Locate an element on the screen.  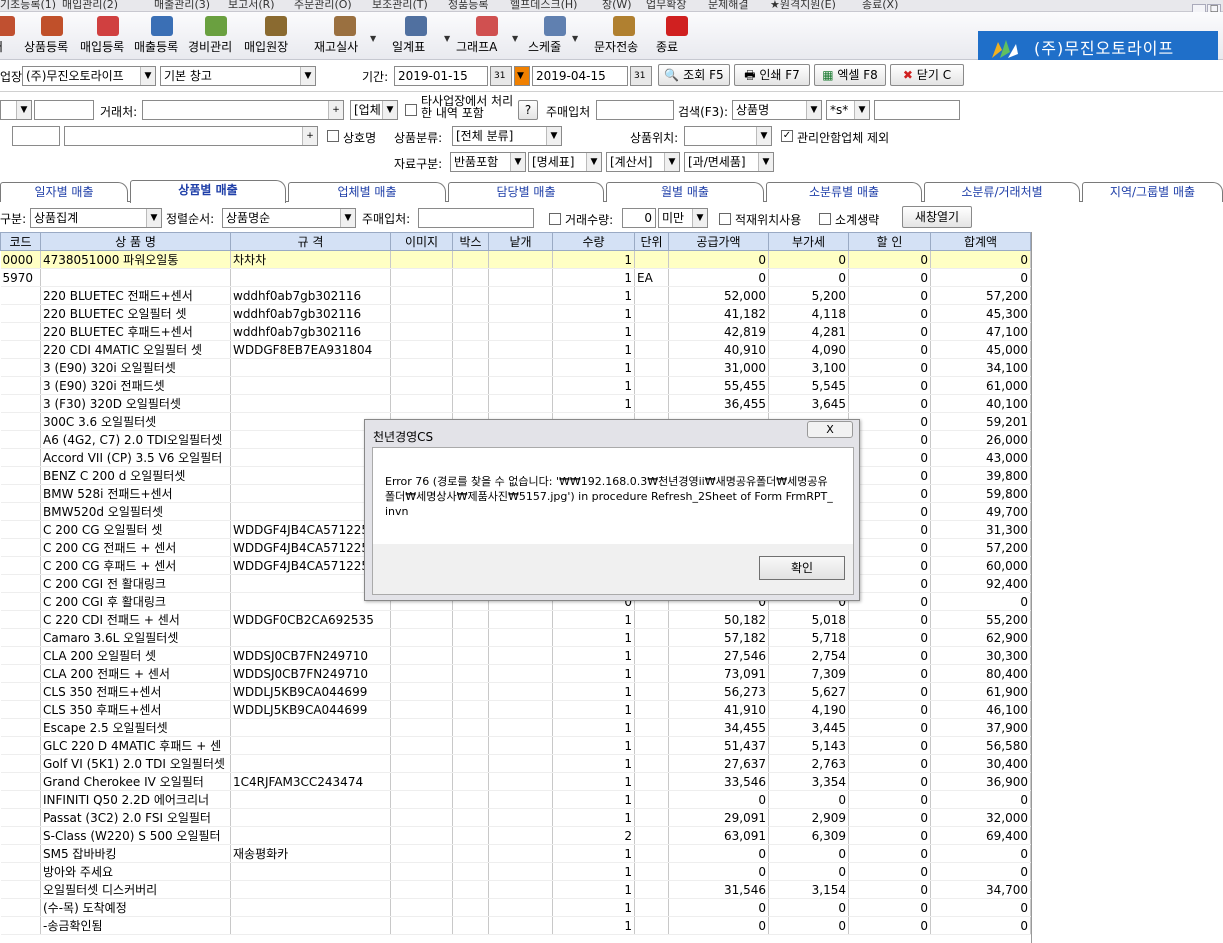
subtotal-checkbox is located at coordinates (825, 219).